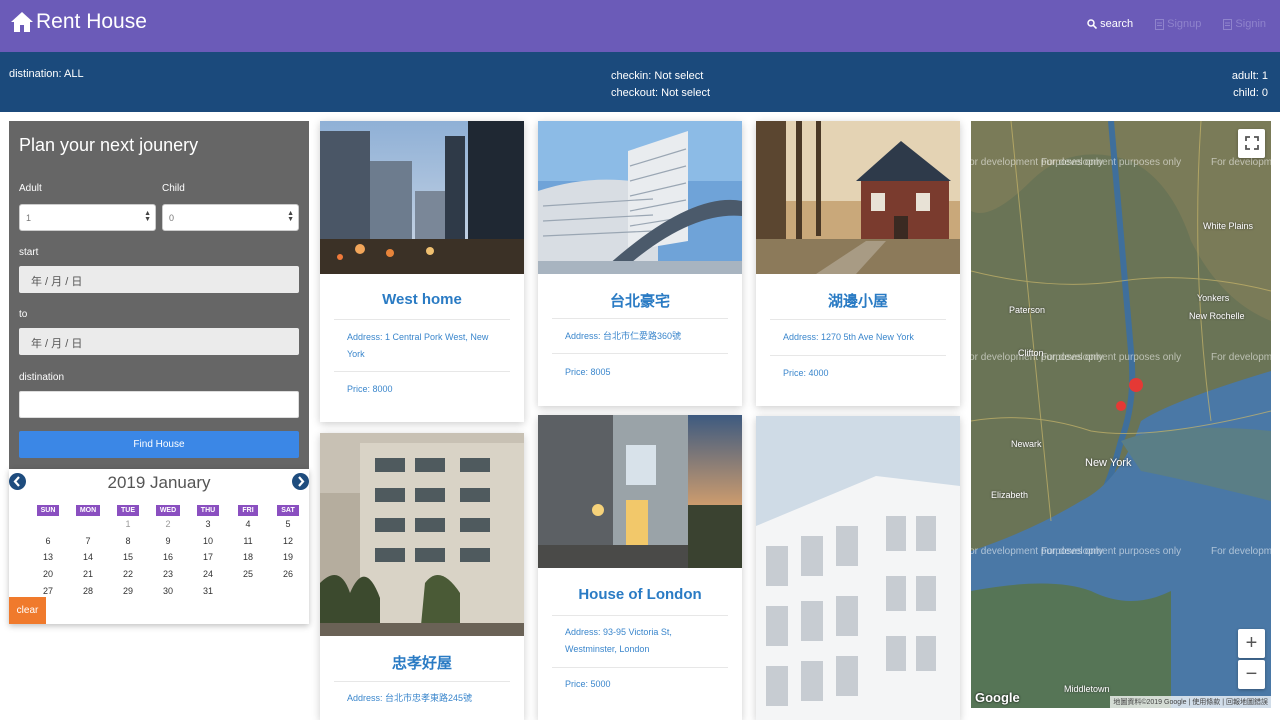 This screenshot has height=720, width=1280. Describe the element at coordinates (1244, 24) in the screenshot. I see `signin-link: Signin` at that location.